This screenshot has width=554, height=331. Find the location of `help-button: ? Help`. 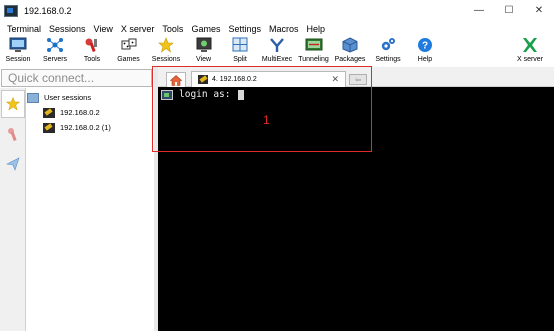

help-button: ? Help is located at coordinates (425, 51).